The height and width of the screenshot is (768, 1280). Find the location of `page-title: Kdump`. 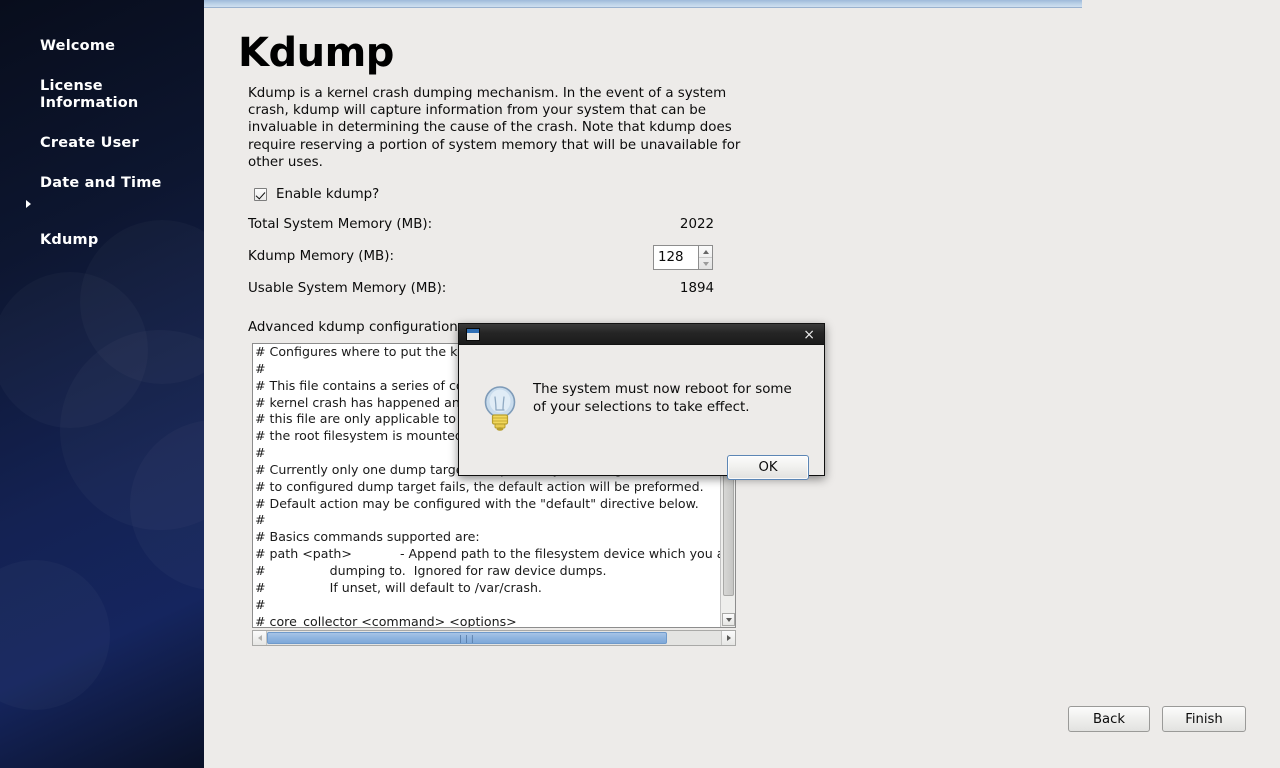

page-title: Kdump is located at coordinates (316, 53).